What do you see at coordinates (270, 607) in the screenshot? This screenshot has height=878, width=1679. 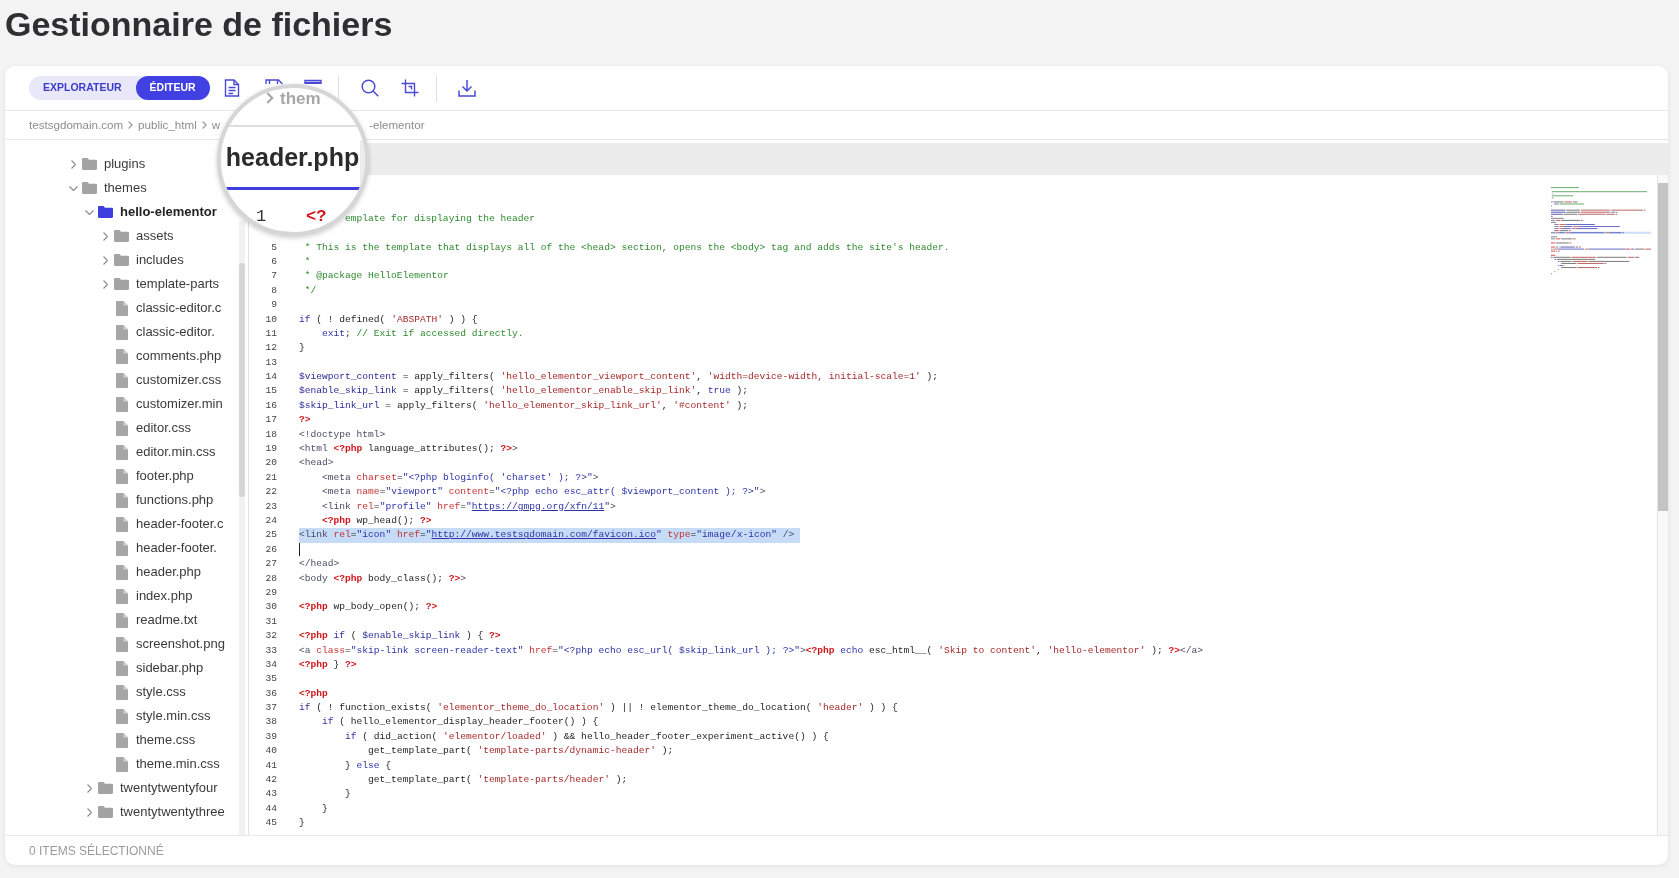 I see `line-number: 30` at bounding box center [270, 607].